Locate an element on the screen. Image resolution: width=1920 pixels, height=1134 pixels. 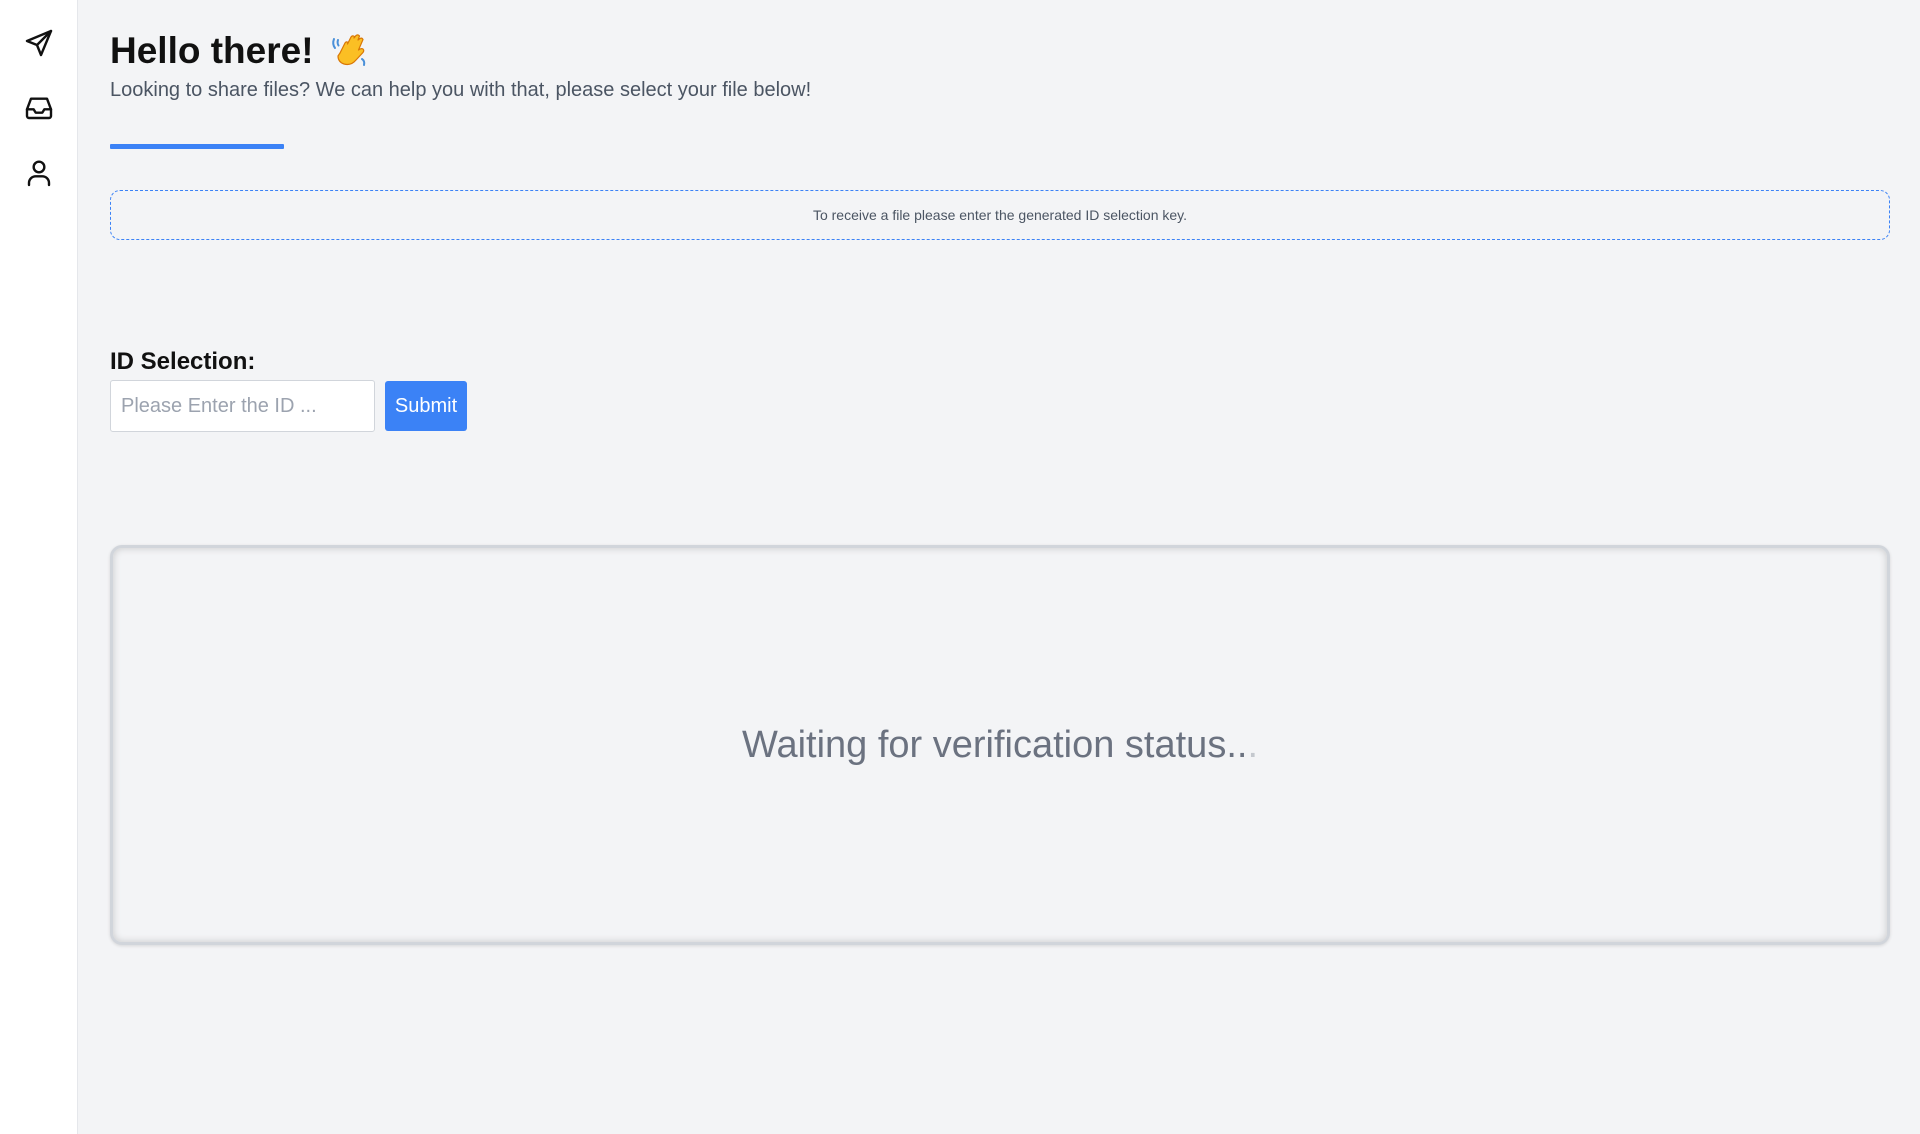
greeting-text: Hello there! is located at coordinates (212, 50).